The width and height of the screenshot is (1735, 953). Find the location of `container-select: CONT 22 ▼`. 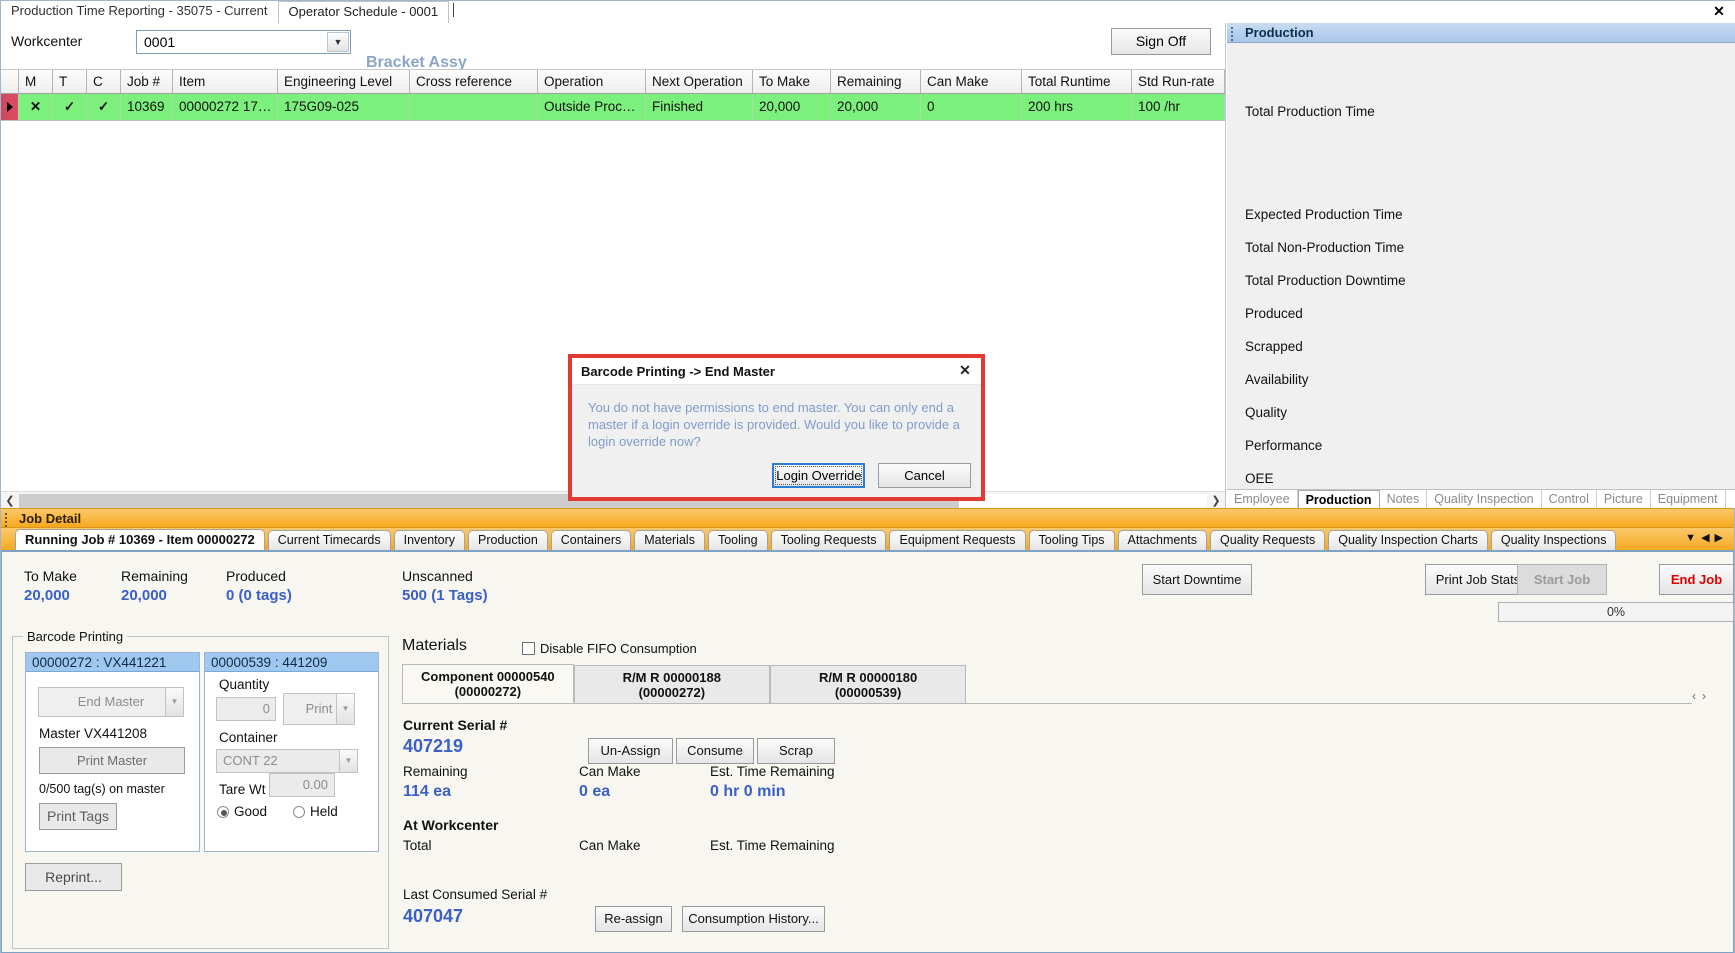

container-select: CONT 22 ▼ is located at coordinates (287, 761).